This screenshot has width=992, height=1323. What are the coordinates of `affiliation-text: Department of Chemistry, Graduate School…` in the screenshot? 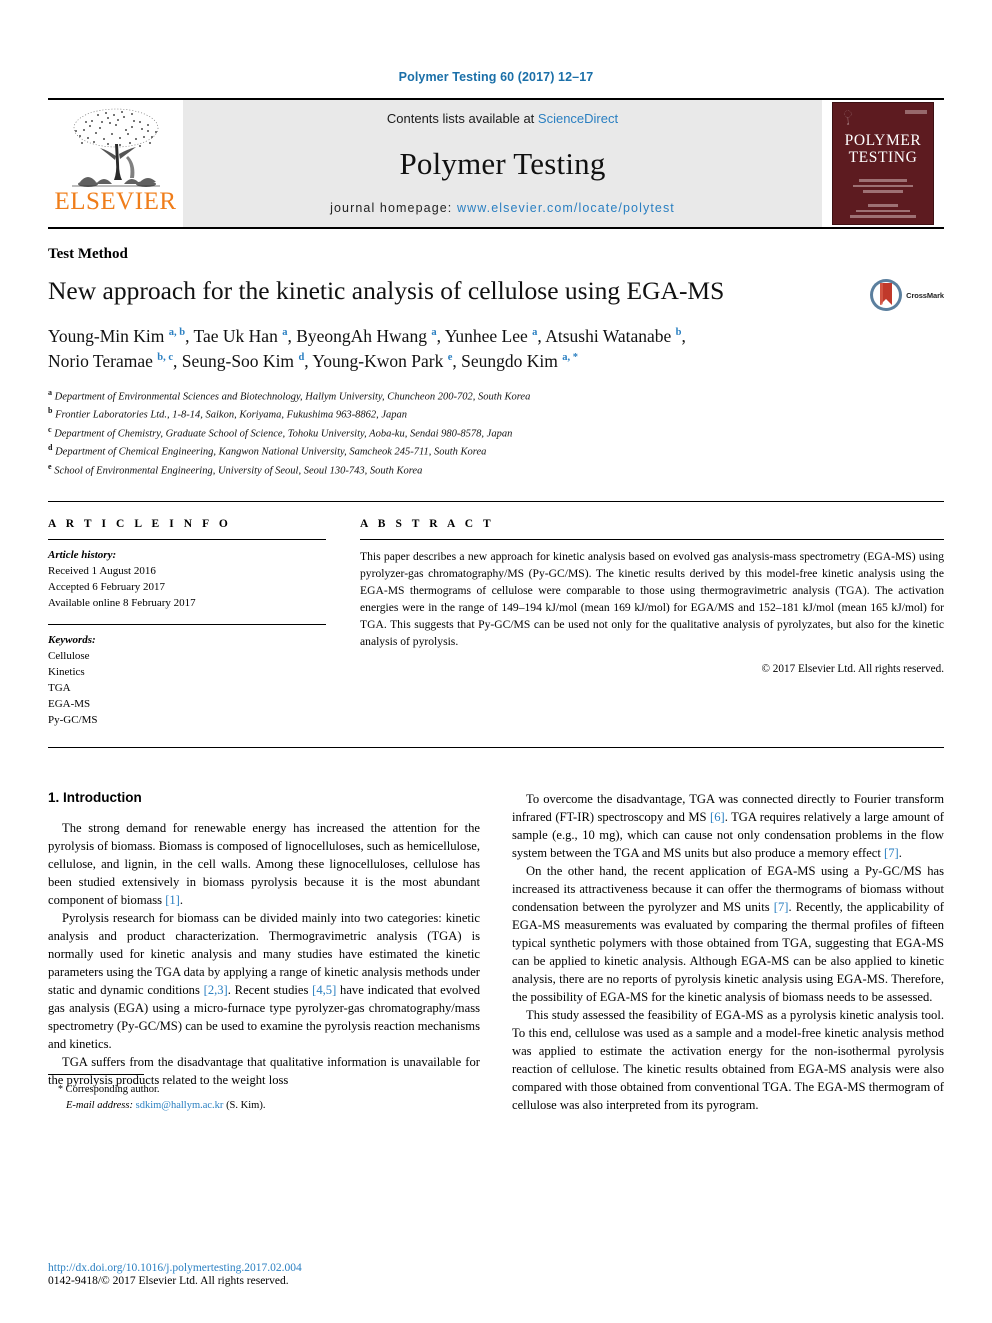 It's located at (283, 434).